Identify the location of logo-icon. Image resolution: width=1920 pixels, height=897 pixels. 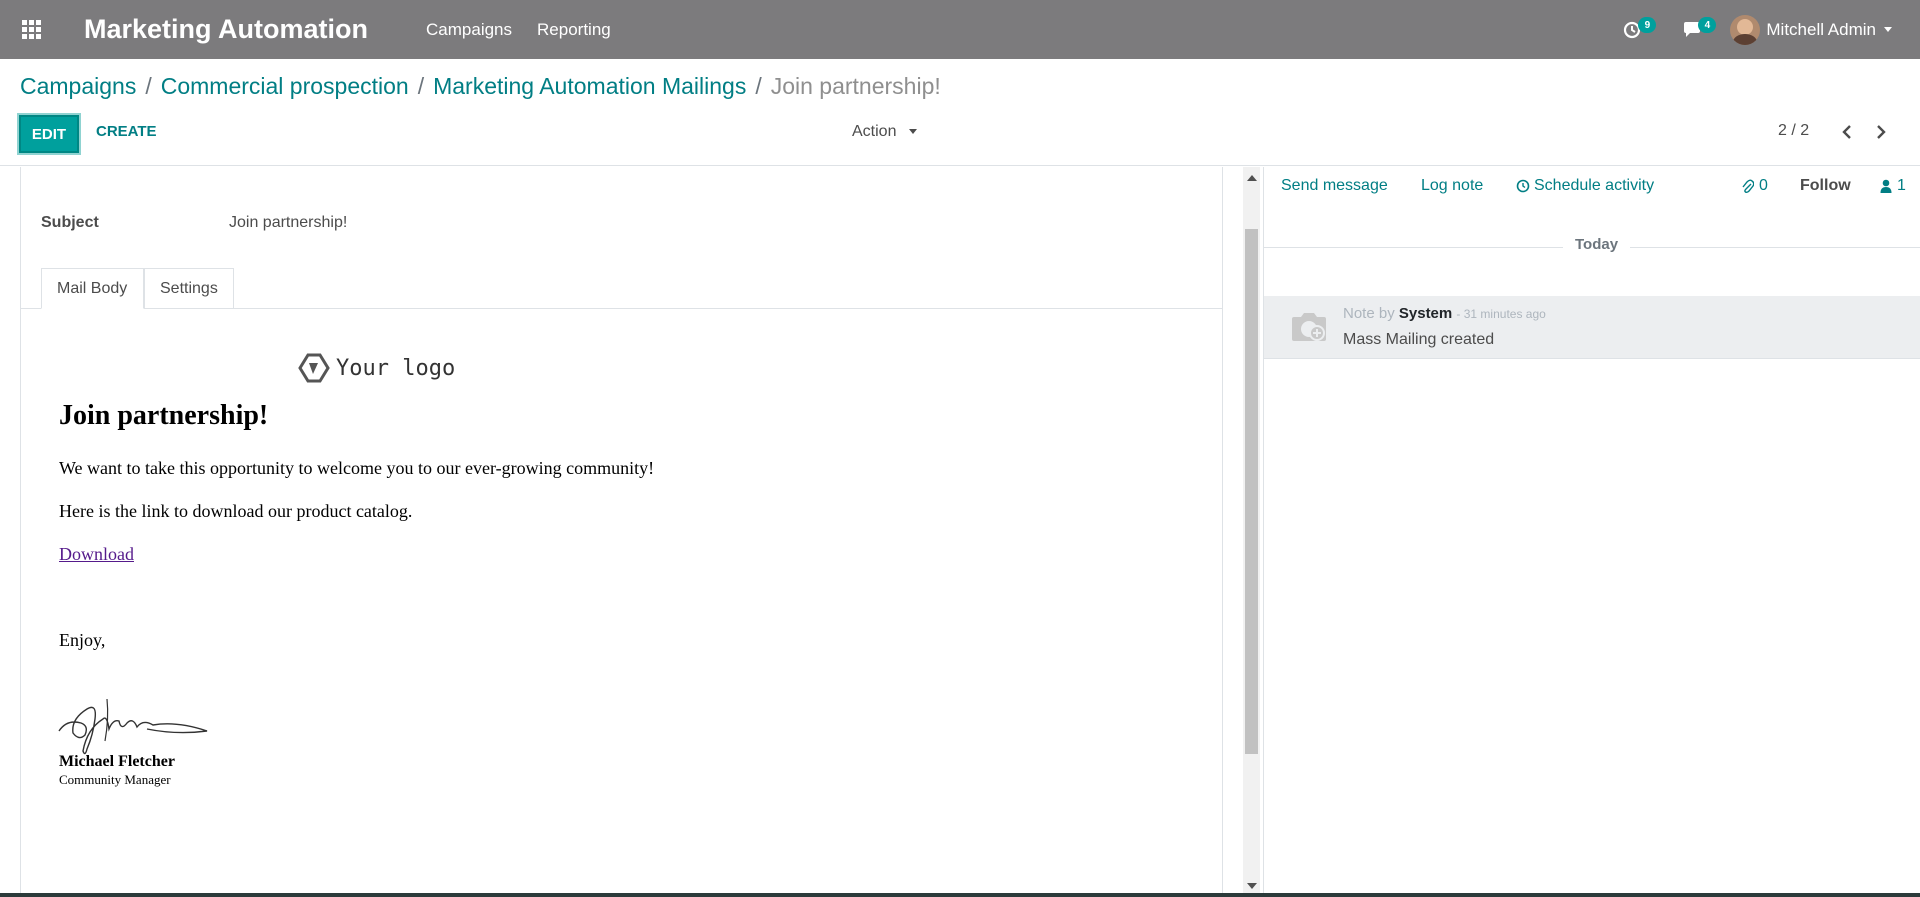
(314, 368).